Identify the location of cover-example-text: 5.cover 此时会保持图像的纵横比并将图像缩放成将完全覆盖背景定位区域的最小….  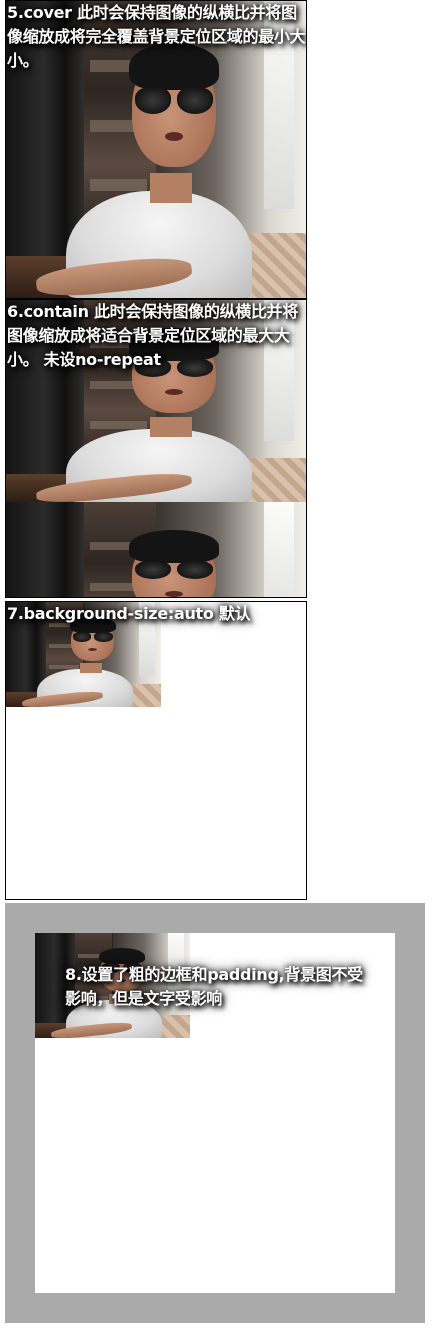
(156, 36).